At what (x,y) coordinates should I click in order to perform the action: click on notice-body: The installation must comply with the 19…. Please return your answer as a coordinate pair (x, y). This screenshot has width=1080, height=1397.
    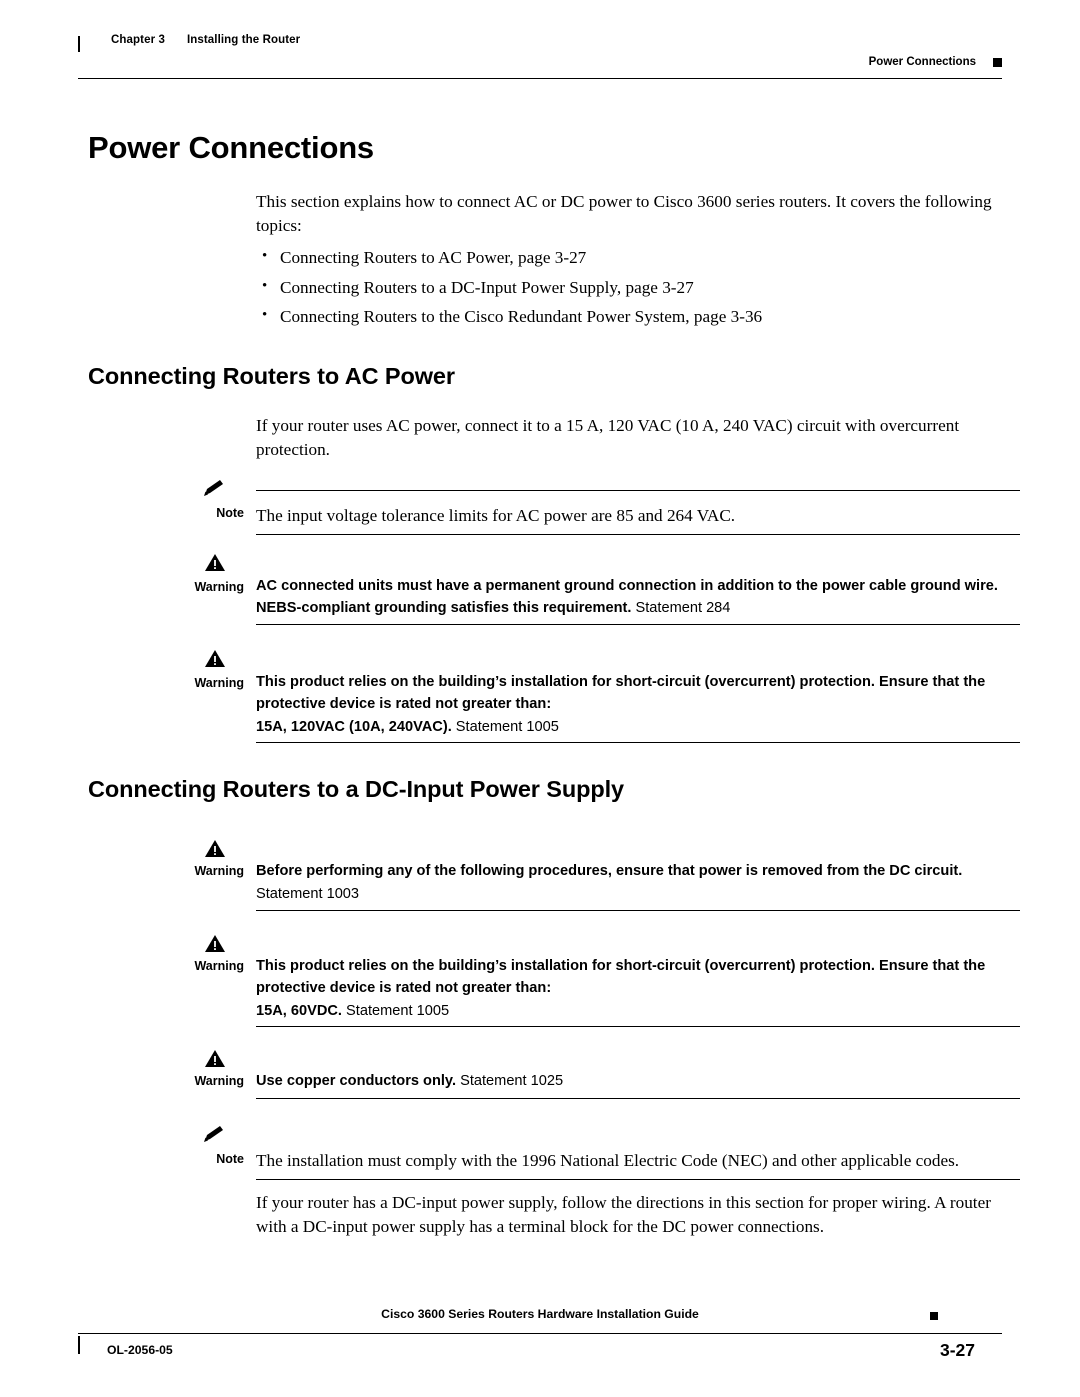
    Looking at the image, I should click on (608, 1160).